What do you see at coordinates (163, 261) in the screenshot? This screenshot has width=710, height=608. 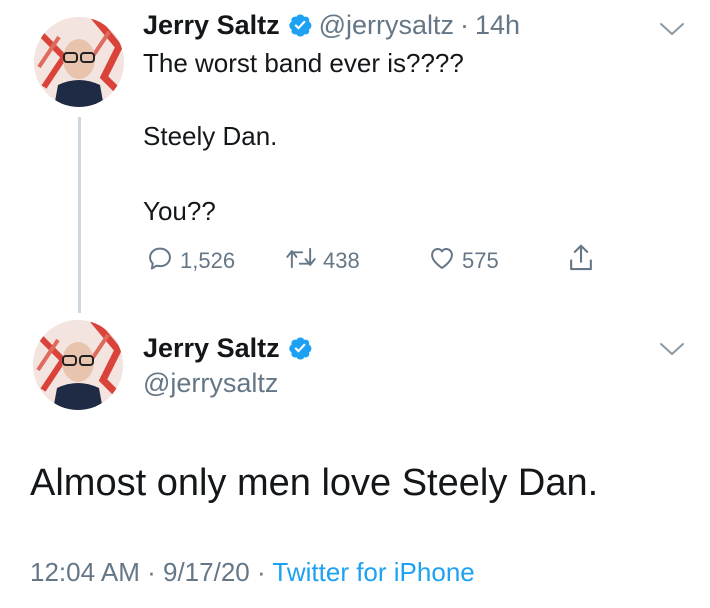 I see `reply-icon` at bounding box center [163, 261].